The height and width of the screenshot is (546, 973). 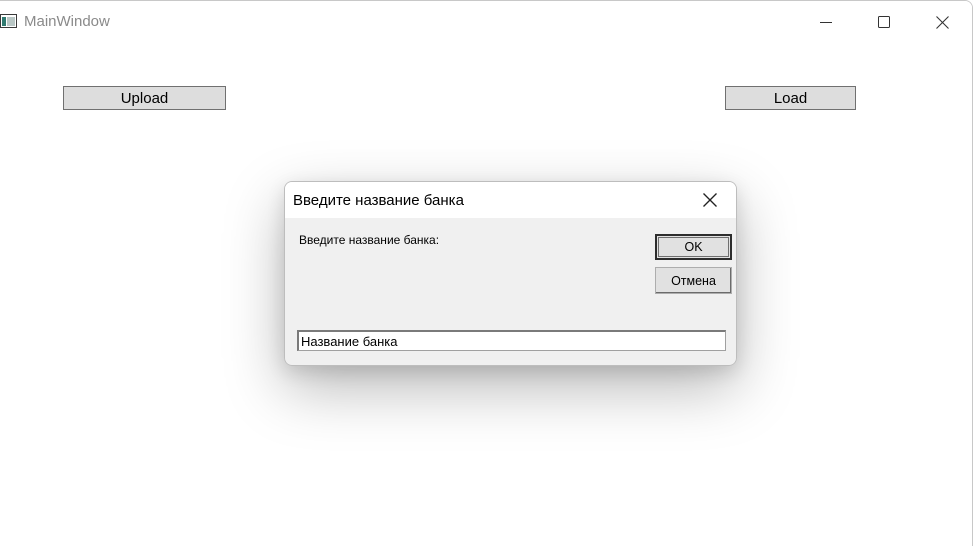 What do you see at coordinates (693, 247) in the screenshot?
I see `ok-button: OK` at bounding box center [693, 247].